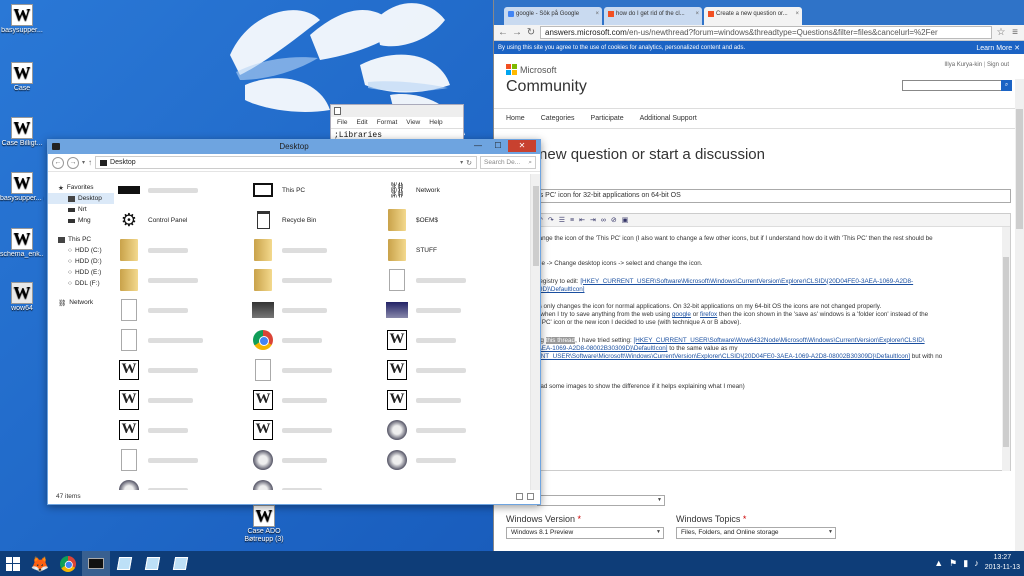  I want to click on outdent-icon: ⇤, so click(582, 220).